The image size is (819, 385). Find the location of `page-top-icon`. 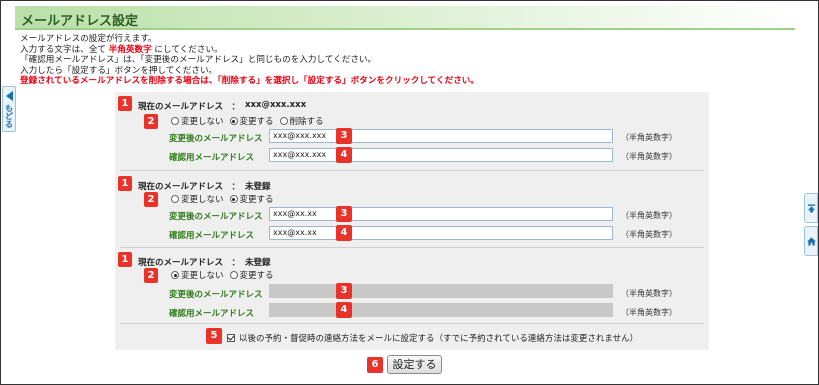

page-top-icon is located at coordinates (811, 208).